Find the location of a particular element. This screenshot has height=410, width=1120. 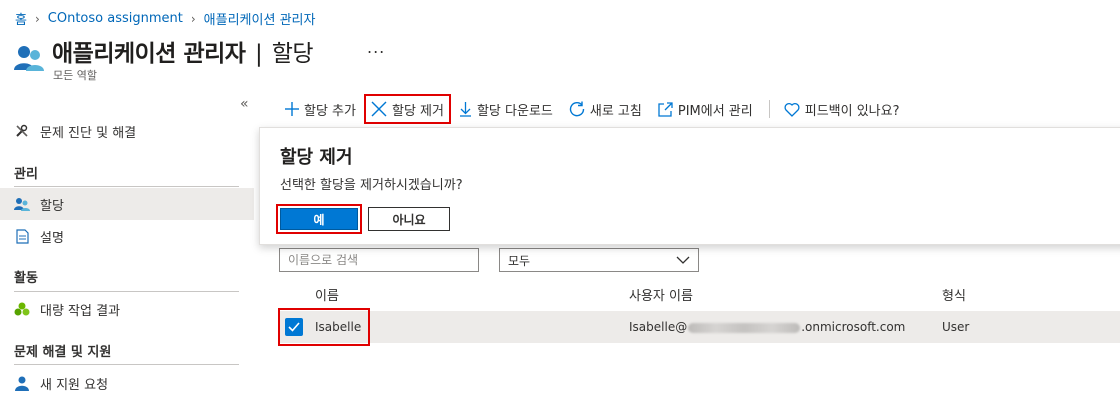

add-assignment-label: 할당 추가 is located at coordinates (330, 111).